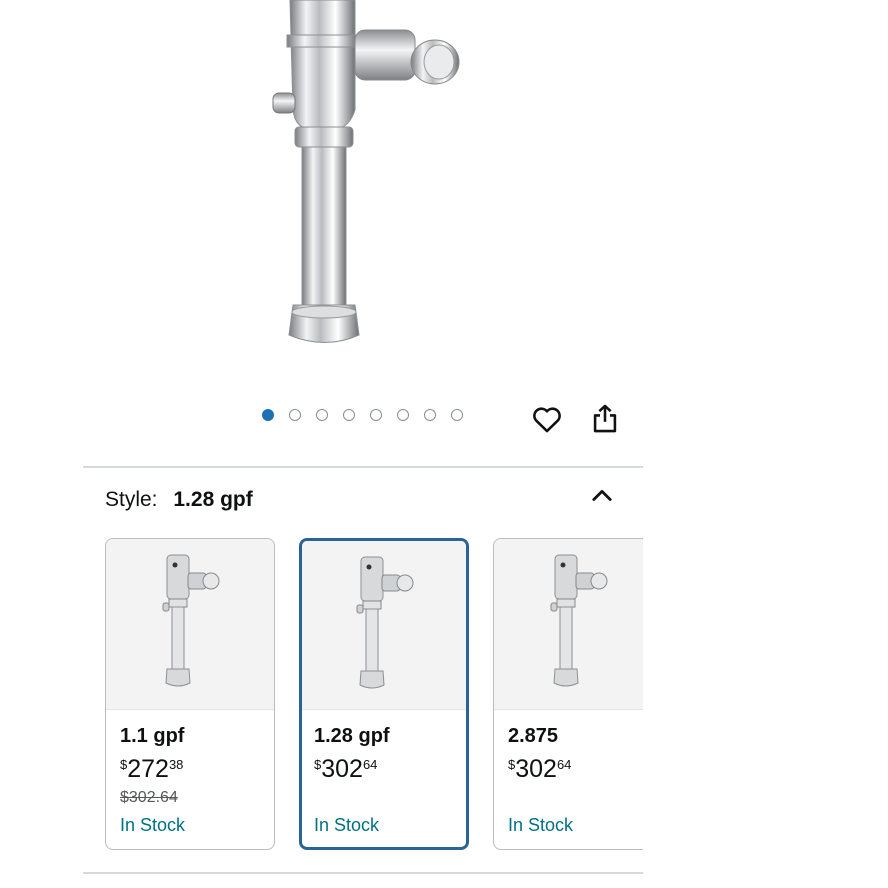 The width and height of the screenshot is (888, 888). Describe the element at coordinates (152, 736) in the screenshot. I see `option-name: 1.1 gpf` at that location.